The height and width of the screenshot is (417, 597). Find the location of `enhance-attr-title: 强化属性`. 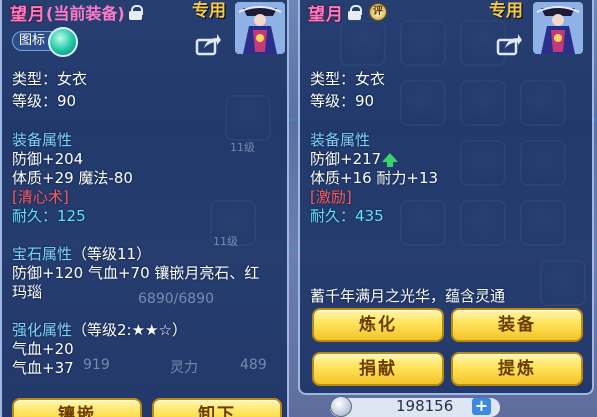

enhance-attr-title: 强化属性 is located at coordinates (42, 330).